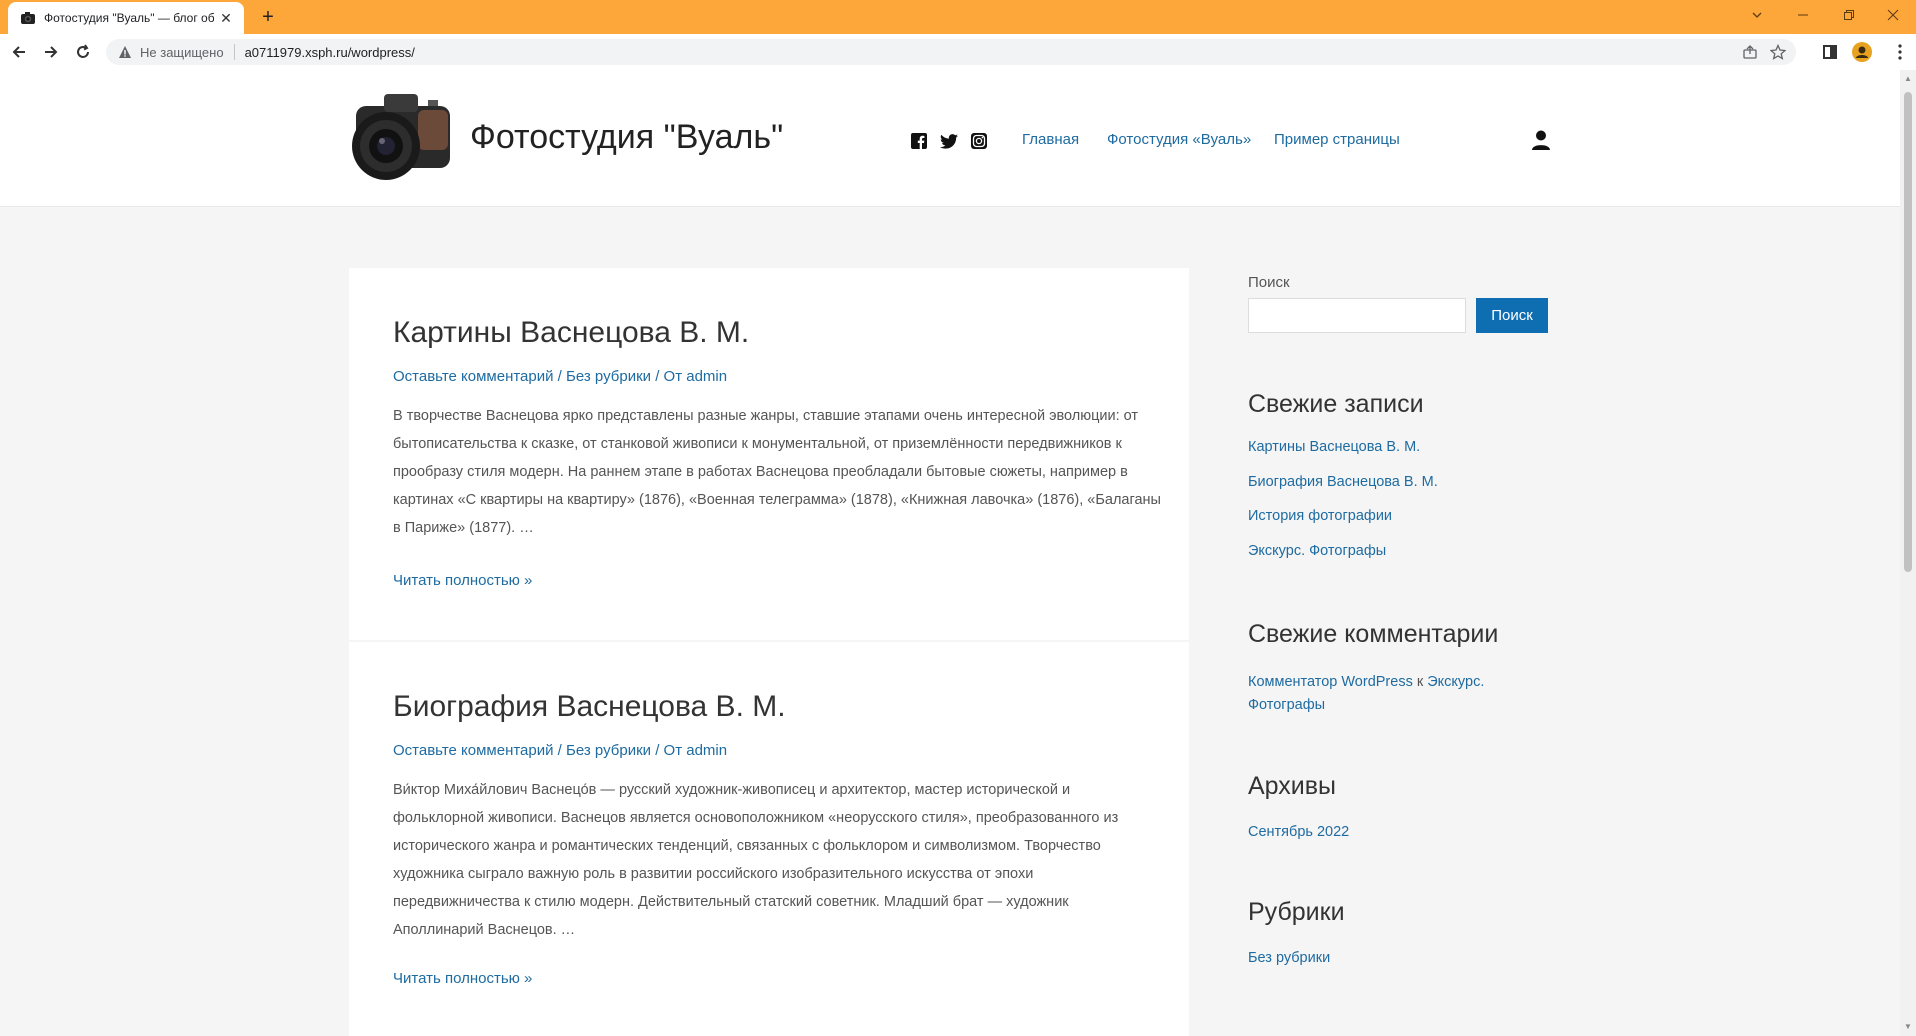  What do you see at coordinates (979, 141) in the screenshot?
I see `instagram-icon` at bounding box center [979, 141].